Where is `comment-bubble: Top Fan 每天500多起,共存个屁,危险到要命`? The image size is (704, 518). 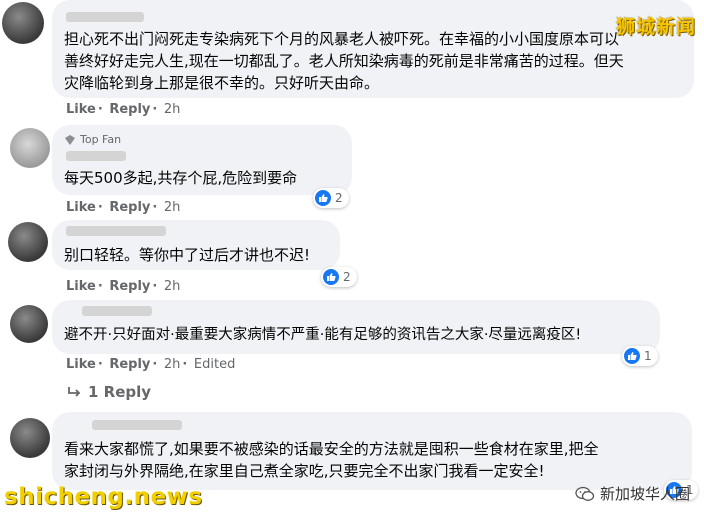 comment-bubble: Top Fan 每天500多起,共存个屁,危险到要命 is located at coordinates (202, 160).